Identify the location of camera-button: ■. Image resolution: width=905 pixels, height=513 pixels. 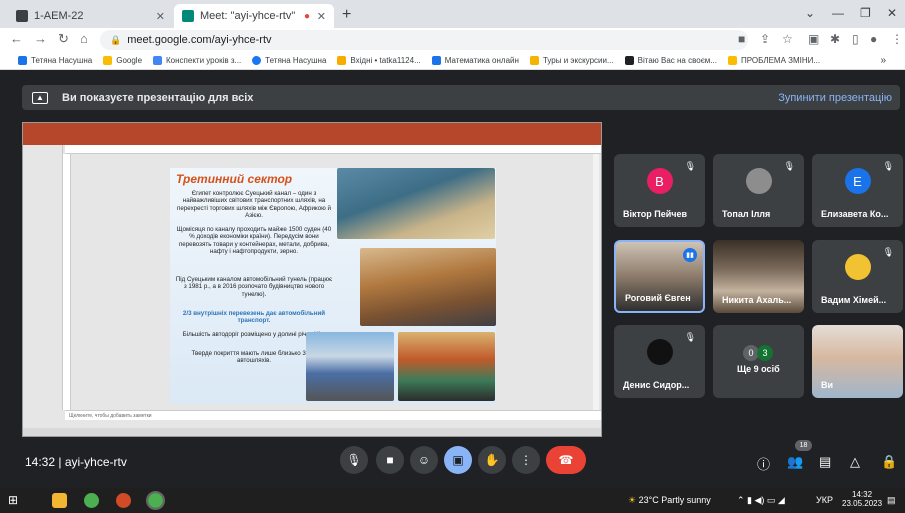
(390, 460).